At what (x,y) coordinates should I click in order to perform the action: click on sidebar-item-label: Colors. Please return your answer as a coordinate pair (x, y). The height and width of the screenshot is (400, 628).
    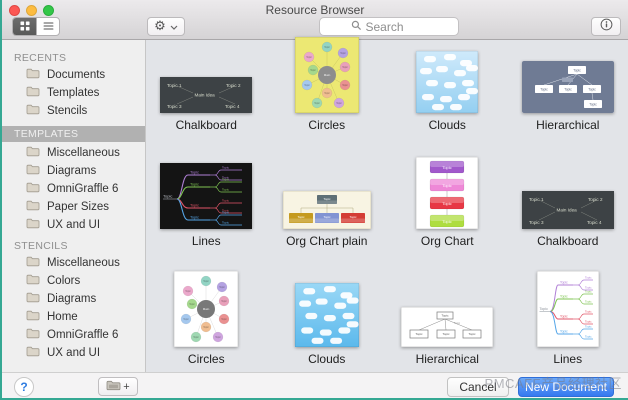
    Looking at the image, I should click on (64, 281).